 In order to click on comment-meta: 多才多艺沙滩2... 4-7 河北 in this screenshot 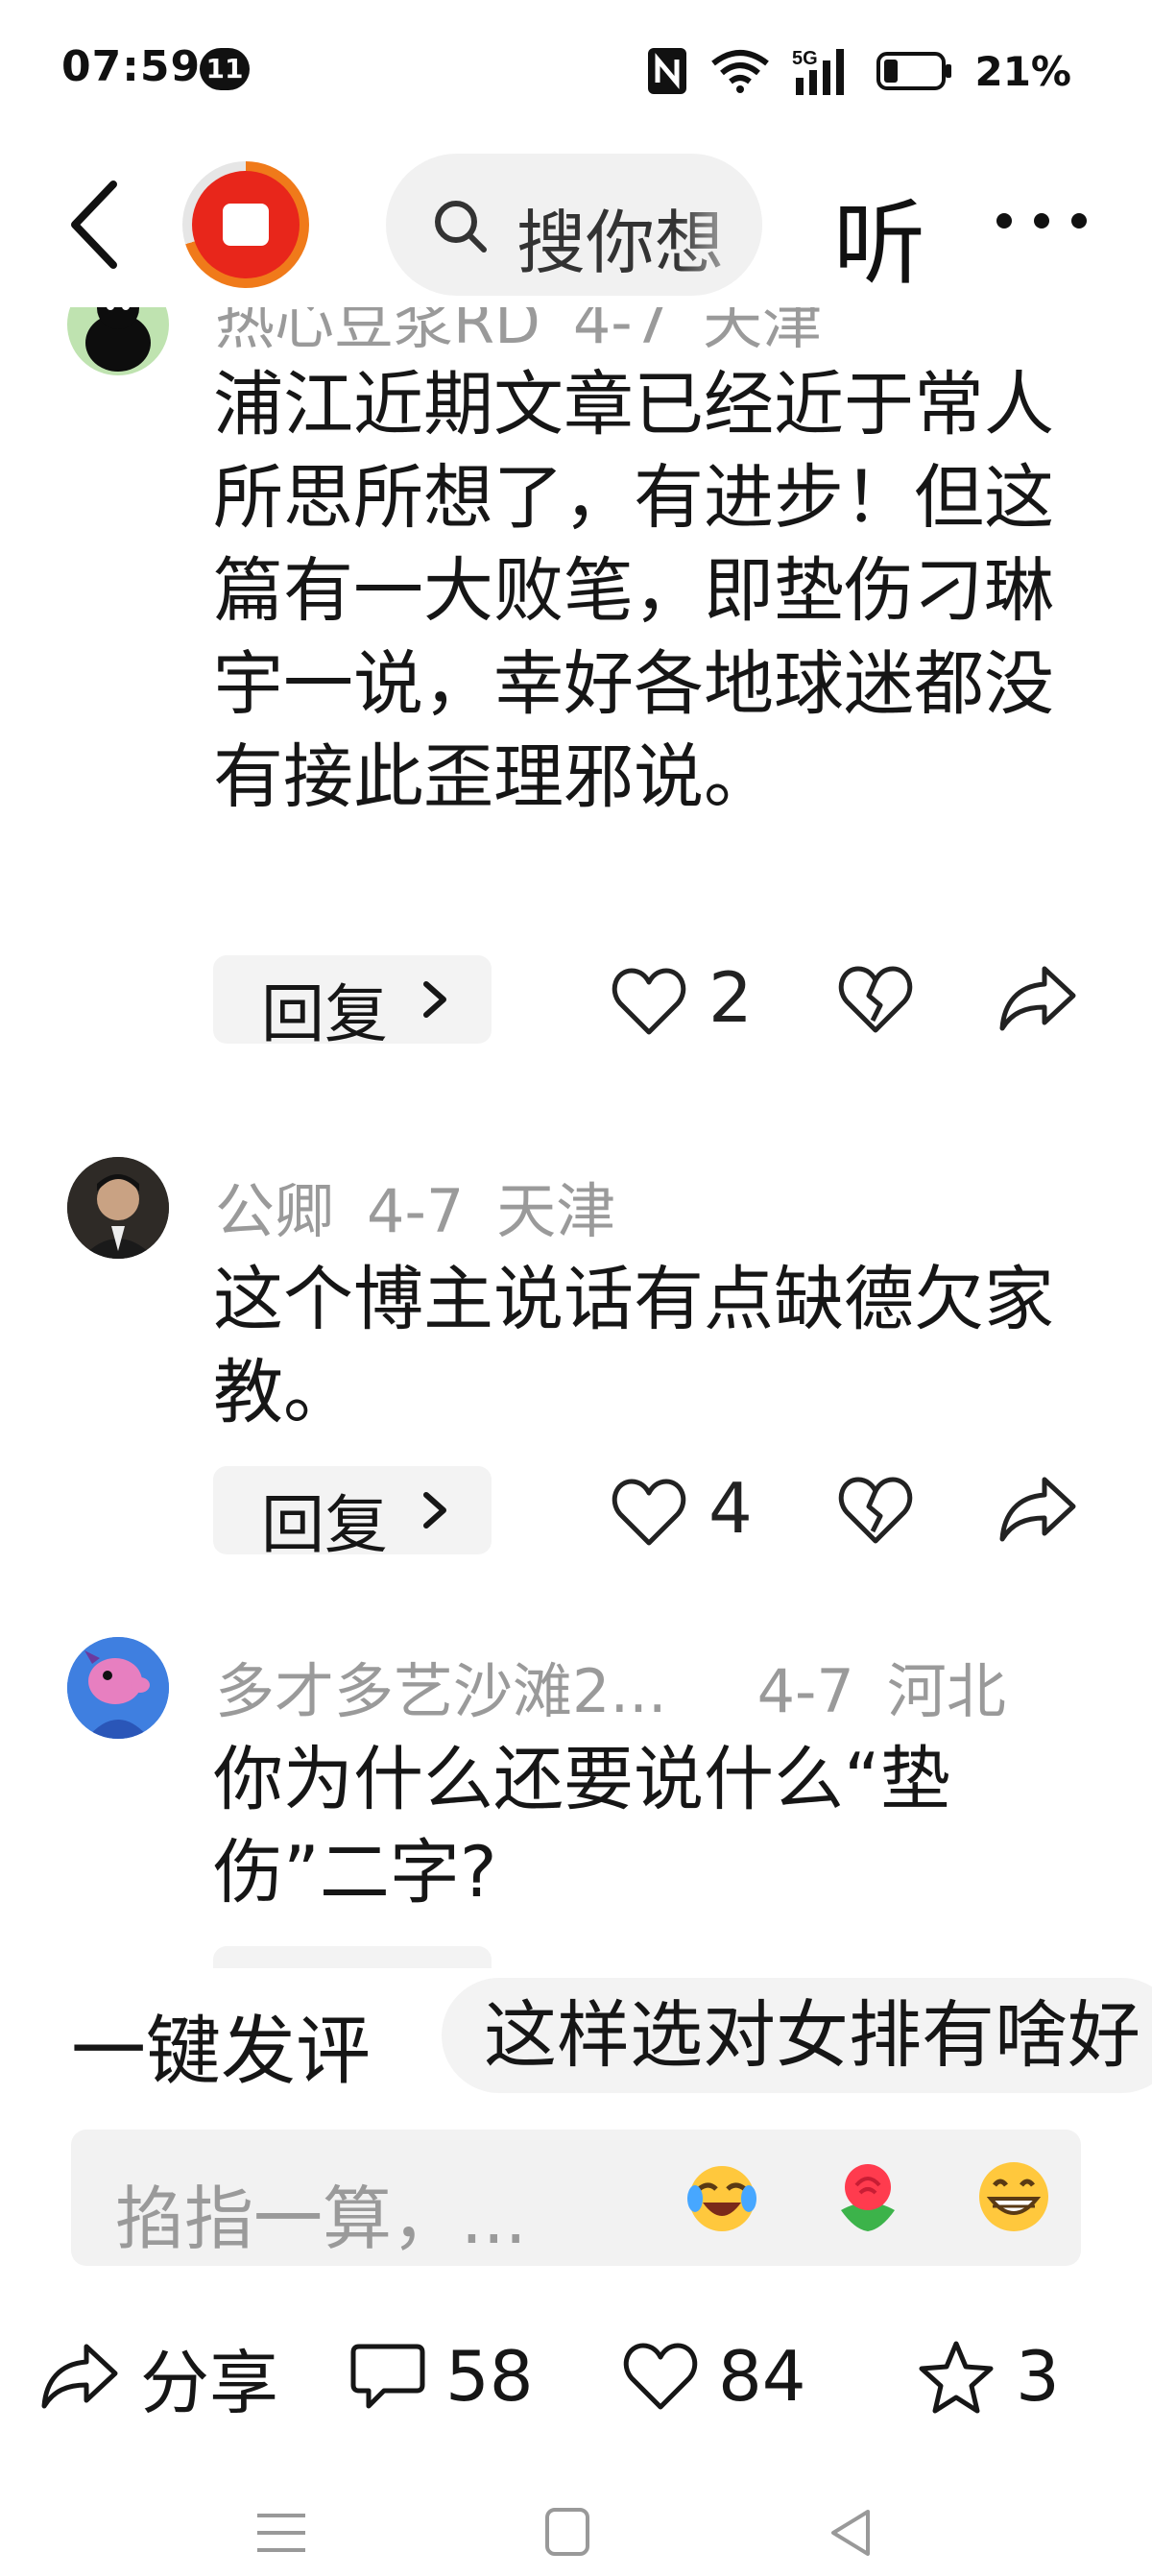, I will do `click(627, 1686)`.